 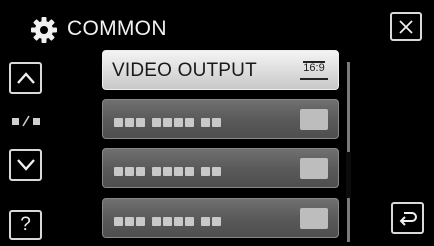 I want to click on back-button, so click(x=407, y=218).